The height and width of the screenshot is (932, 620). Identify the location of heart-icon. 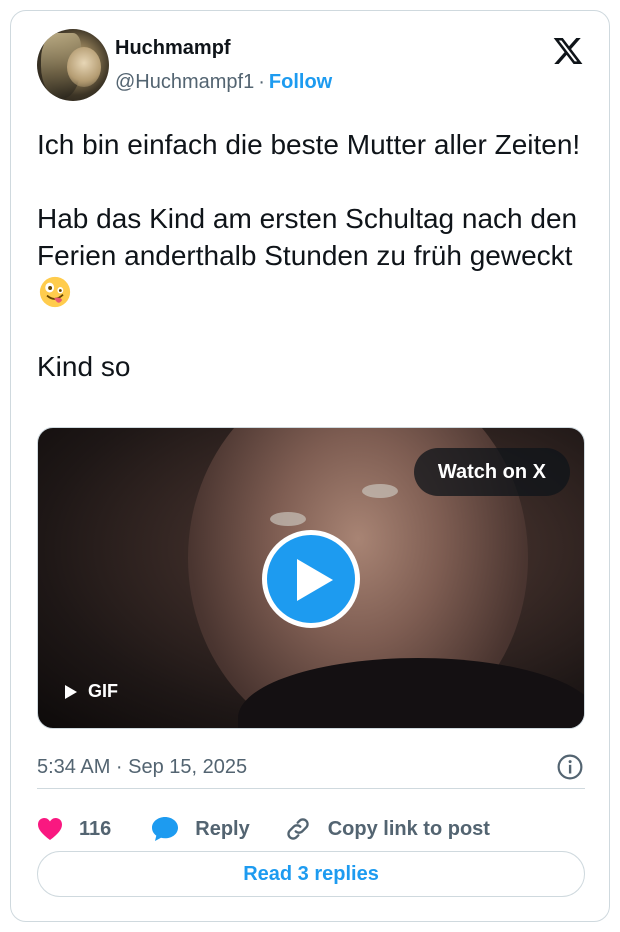
(50, 829).